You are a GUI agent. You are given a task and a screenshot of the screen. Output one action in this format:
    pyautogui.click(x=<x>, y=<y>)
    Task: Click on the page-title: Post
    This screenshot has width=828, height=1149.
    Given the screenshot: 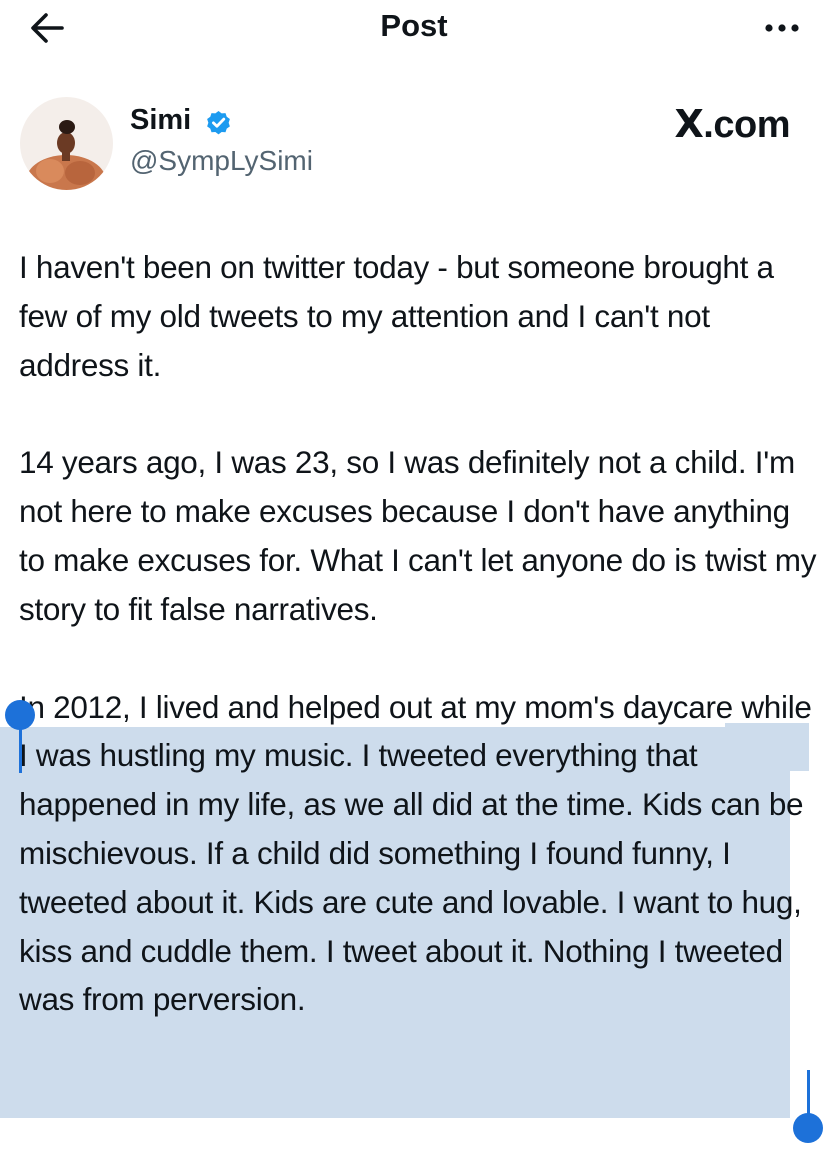 What is the action you would take?
    pyautogui.click(x=414, y=25)
    